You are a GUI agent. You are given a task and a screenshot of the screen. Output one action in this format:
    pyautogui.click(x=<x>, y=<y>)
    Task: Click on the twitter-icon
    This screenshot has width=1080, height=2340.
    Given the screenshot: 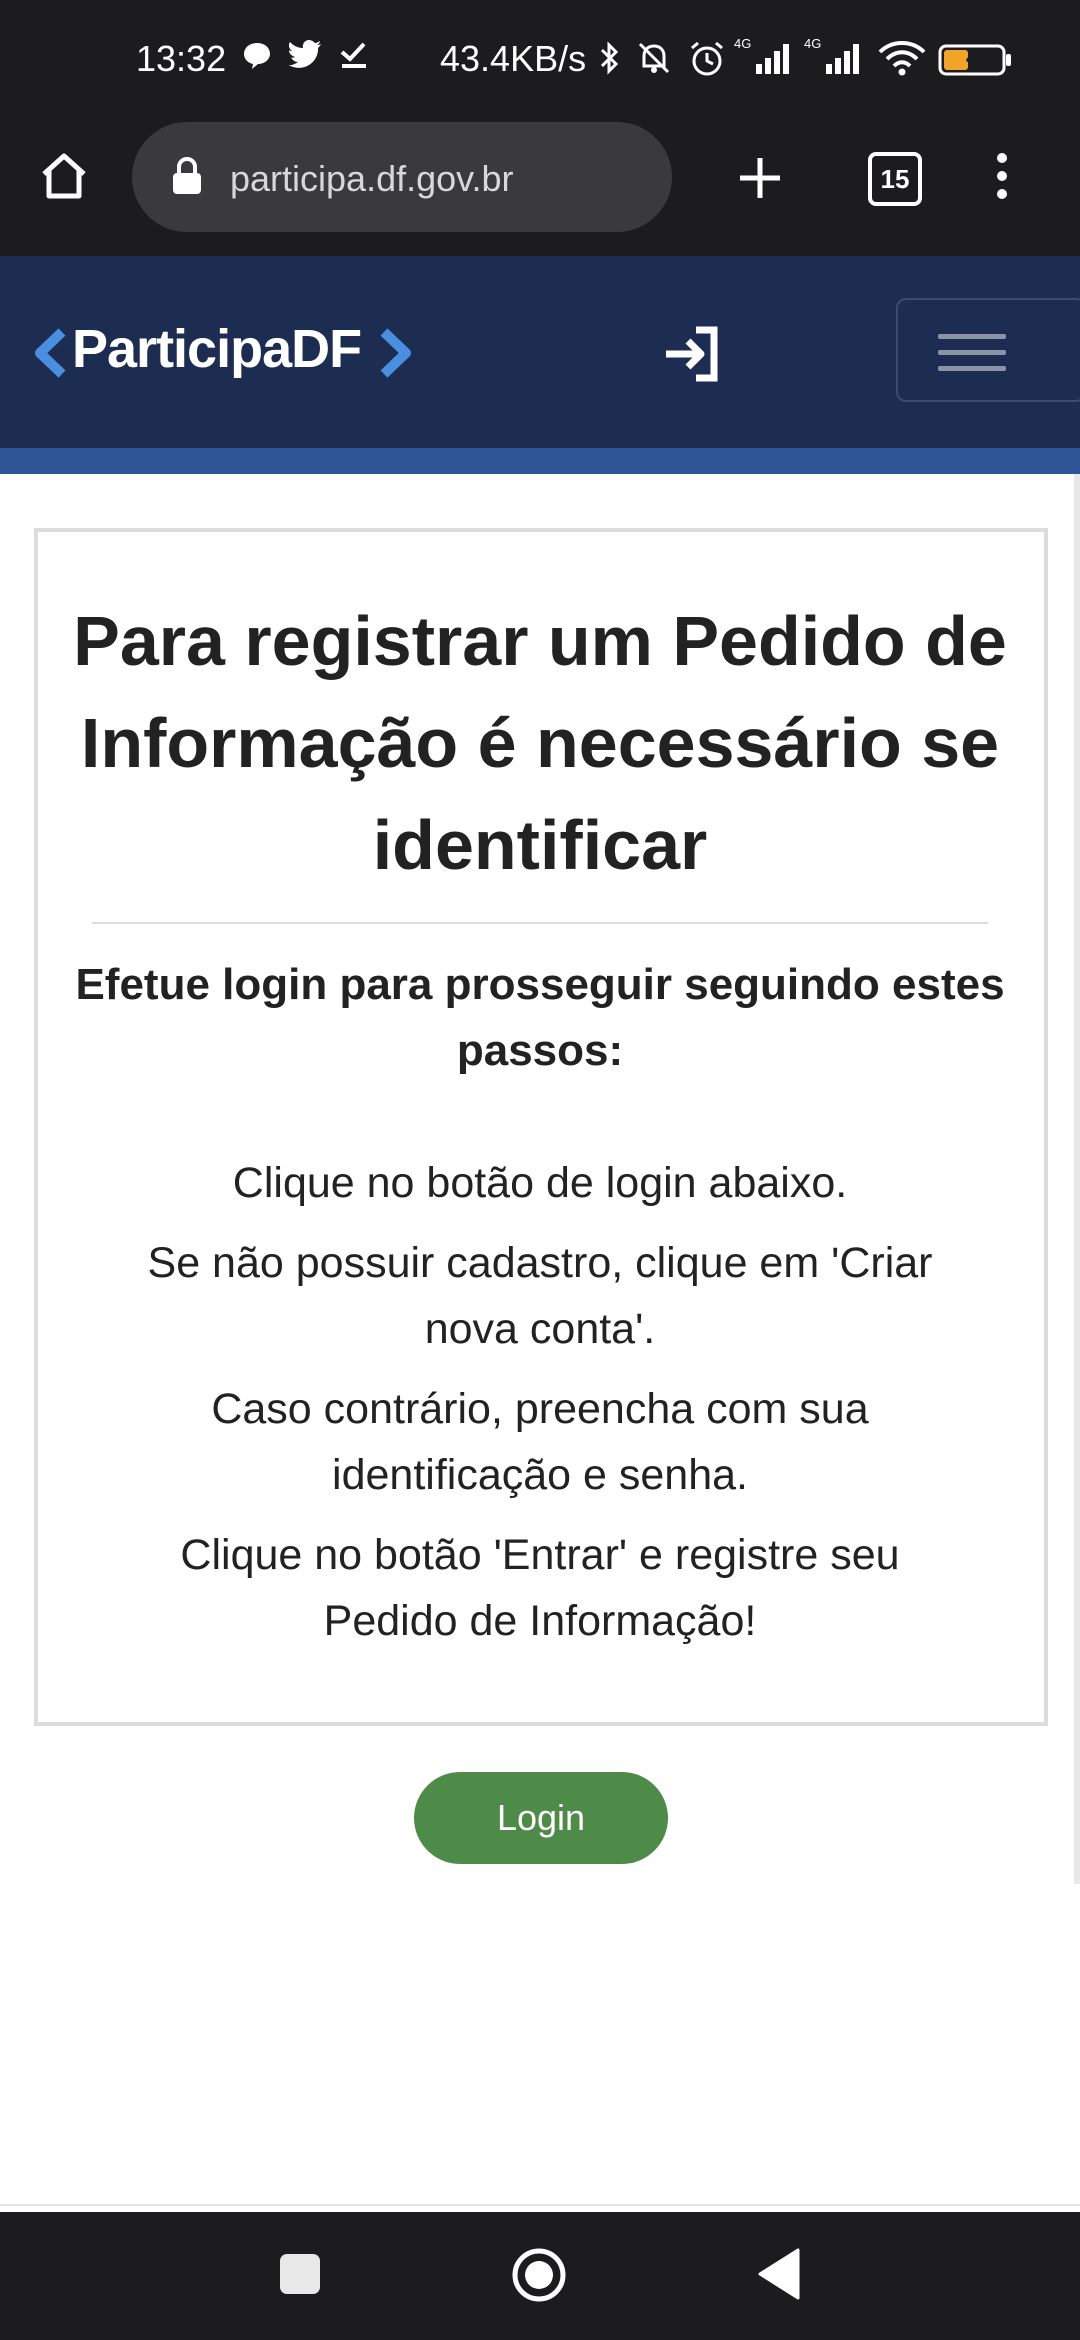 What is the action you would take?
    pyautogui.click(x=305, y=55)
    